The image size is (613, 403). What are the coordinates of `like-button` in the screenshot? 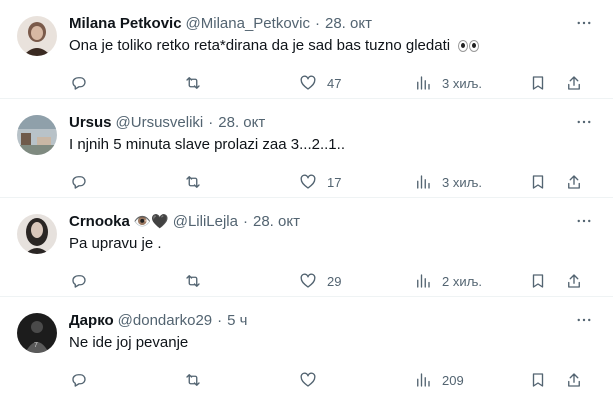 It's located at (308, 380).